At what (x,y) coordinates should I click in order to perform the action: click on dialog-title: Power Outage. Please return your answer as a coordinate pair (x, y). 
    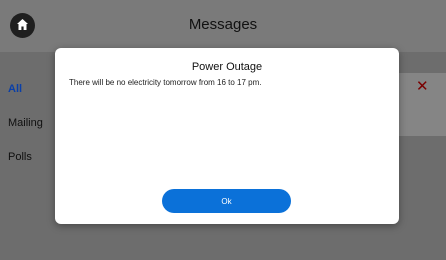
    Looking at the image, I should click on (227, 67).